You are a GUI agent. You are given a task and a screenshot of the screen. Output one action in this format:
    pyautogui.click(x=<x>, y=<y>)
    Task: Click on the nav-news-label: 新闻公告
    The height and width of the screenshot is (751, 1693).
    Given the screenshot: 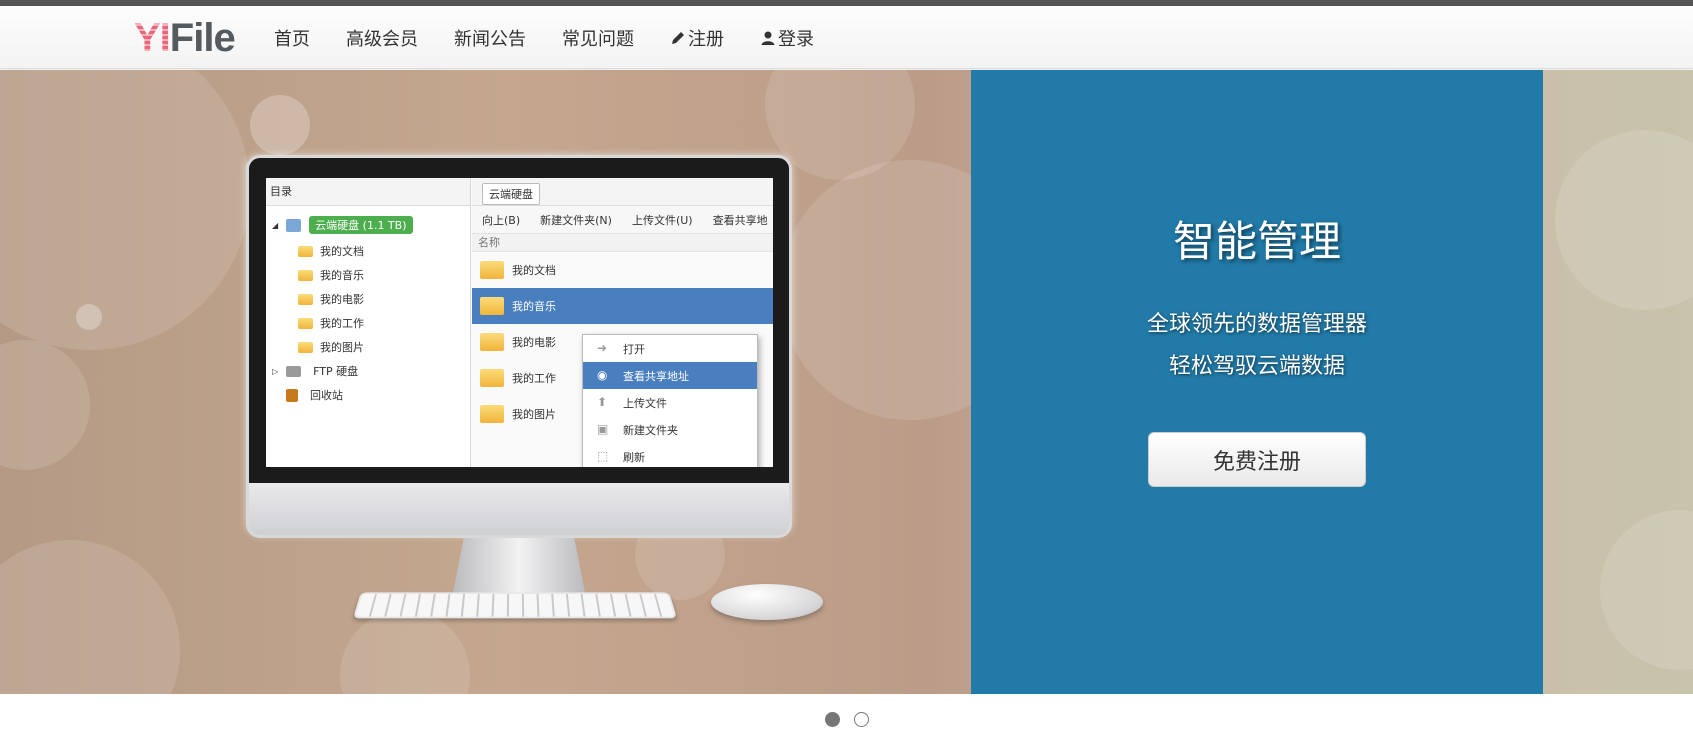 What is the action you would take?
    pyautogui.click(x=490, y=39)
    